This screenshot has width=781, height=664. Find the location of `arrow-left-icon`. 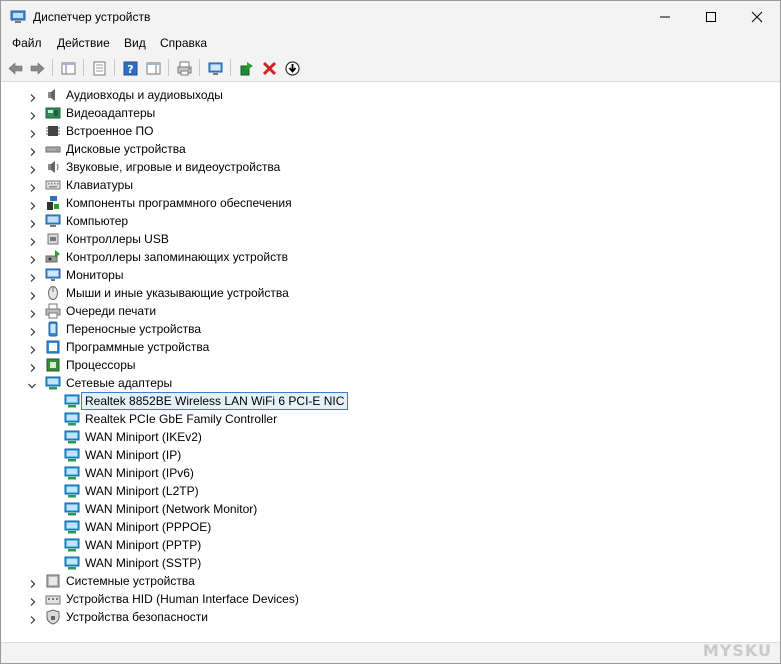

arrow-left-icon is located at coordinates (15, 68).